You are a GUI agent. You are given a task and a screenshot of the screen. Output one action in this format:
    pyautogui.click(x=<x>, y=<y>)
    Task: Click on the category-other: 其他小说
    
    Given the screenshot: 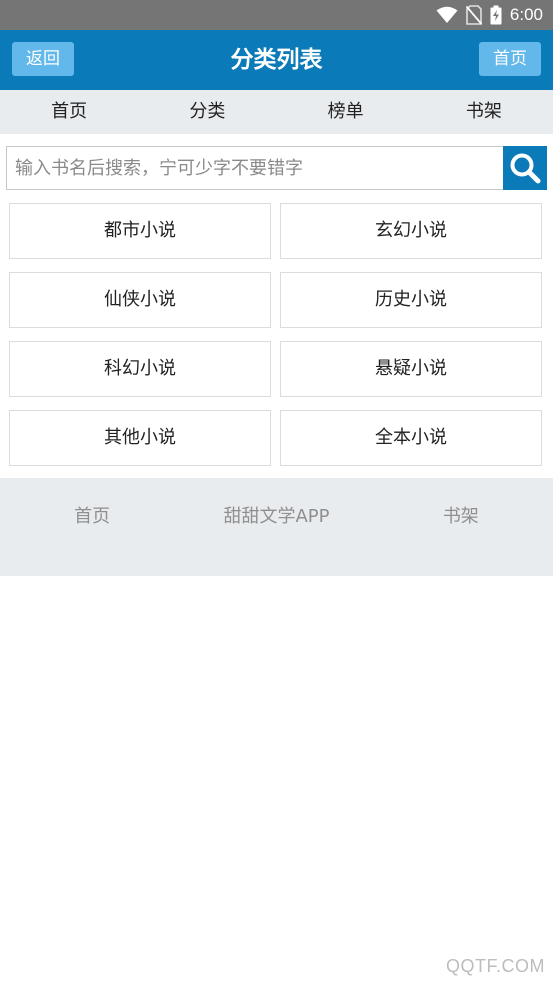 What is the action you would take?
    pyautogui.click(x=140, y=438)
    